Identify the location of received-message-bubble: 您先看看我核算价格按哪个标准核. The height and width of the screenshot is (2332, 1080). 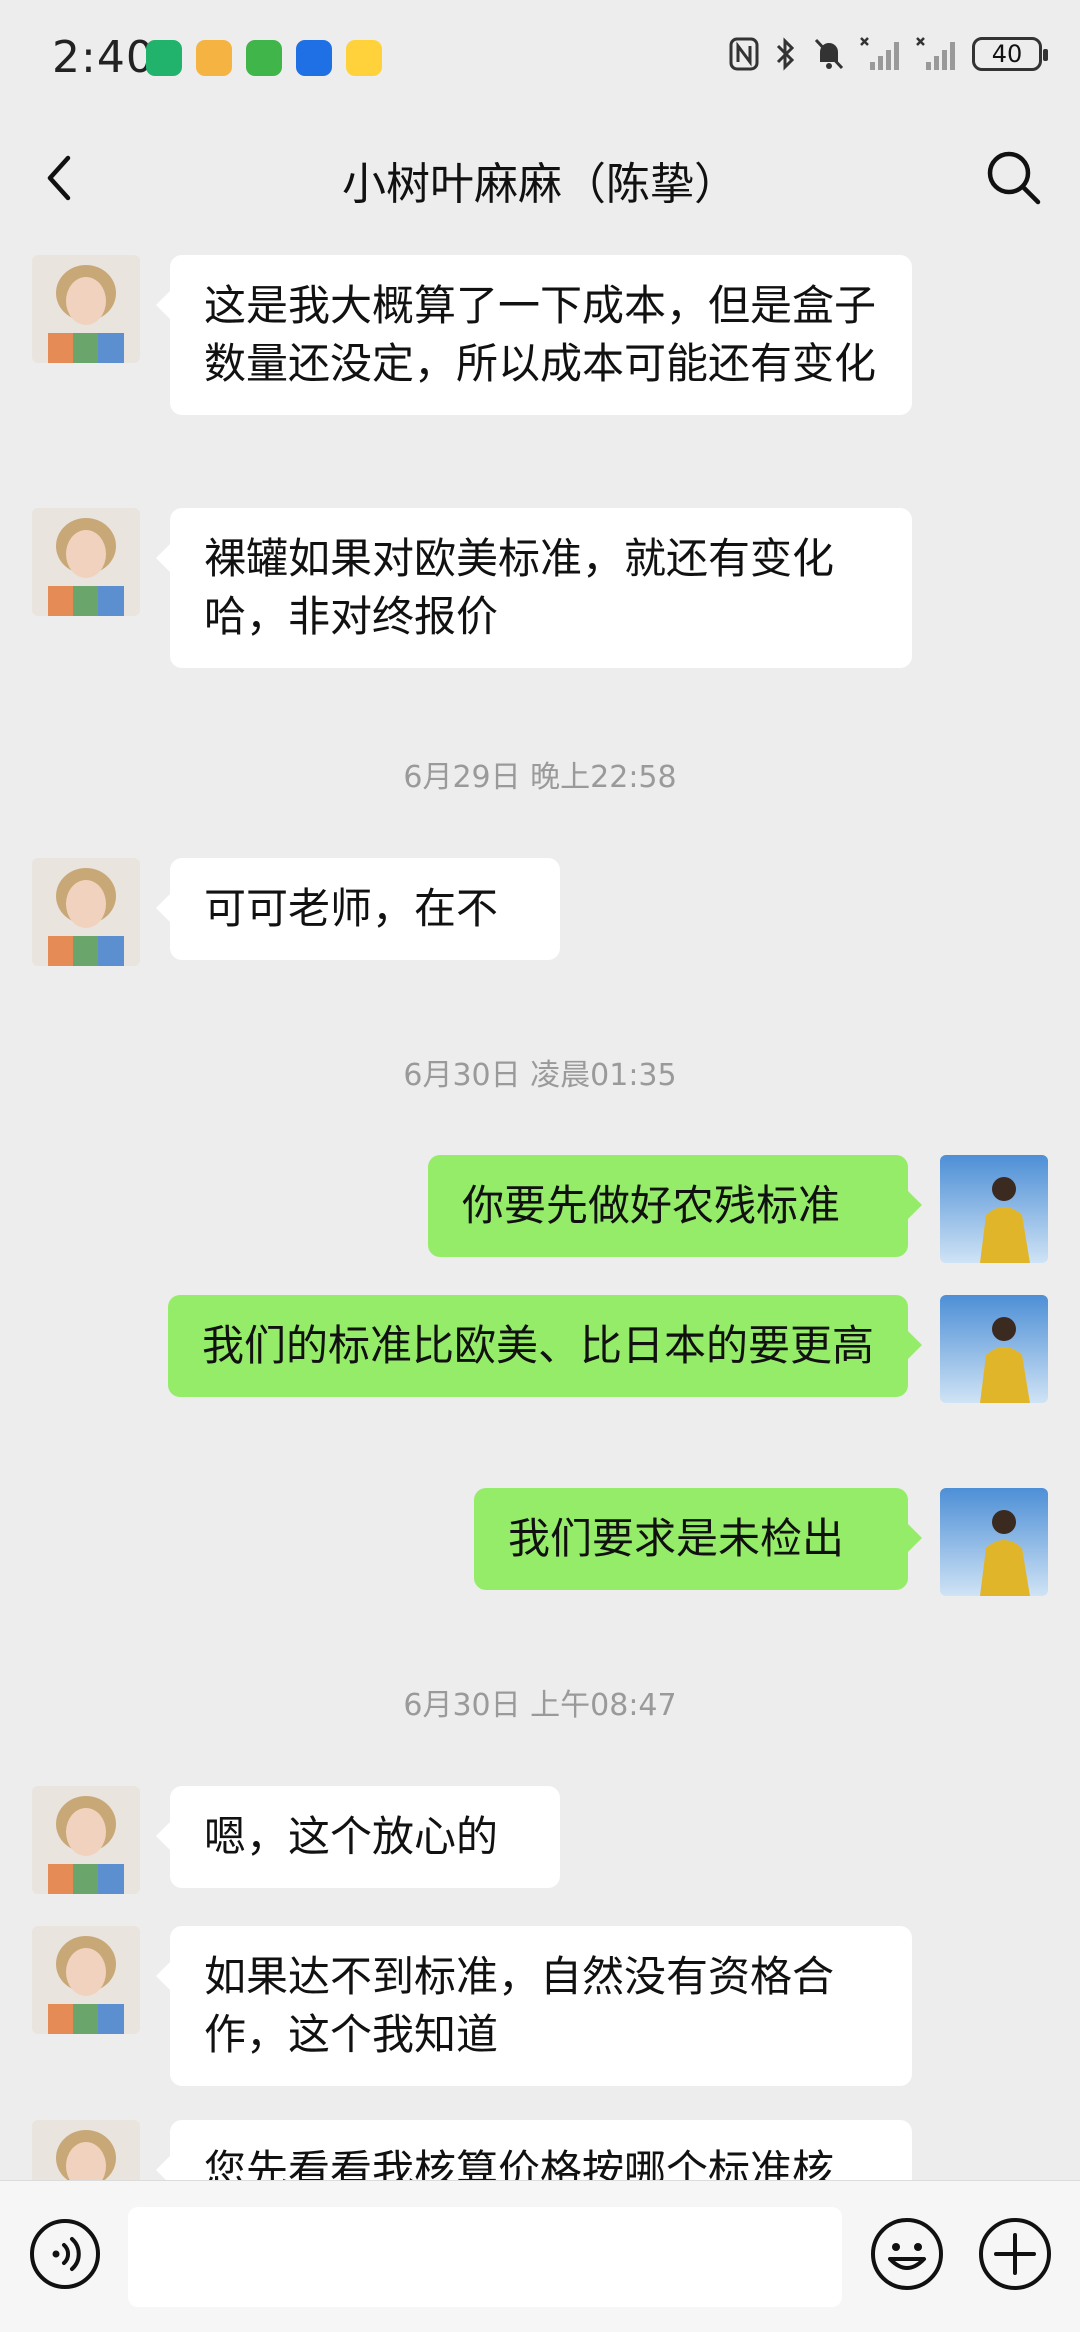
(534, 2150).